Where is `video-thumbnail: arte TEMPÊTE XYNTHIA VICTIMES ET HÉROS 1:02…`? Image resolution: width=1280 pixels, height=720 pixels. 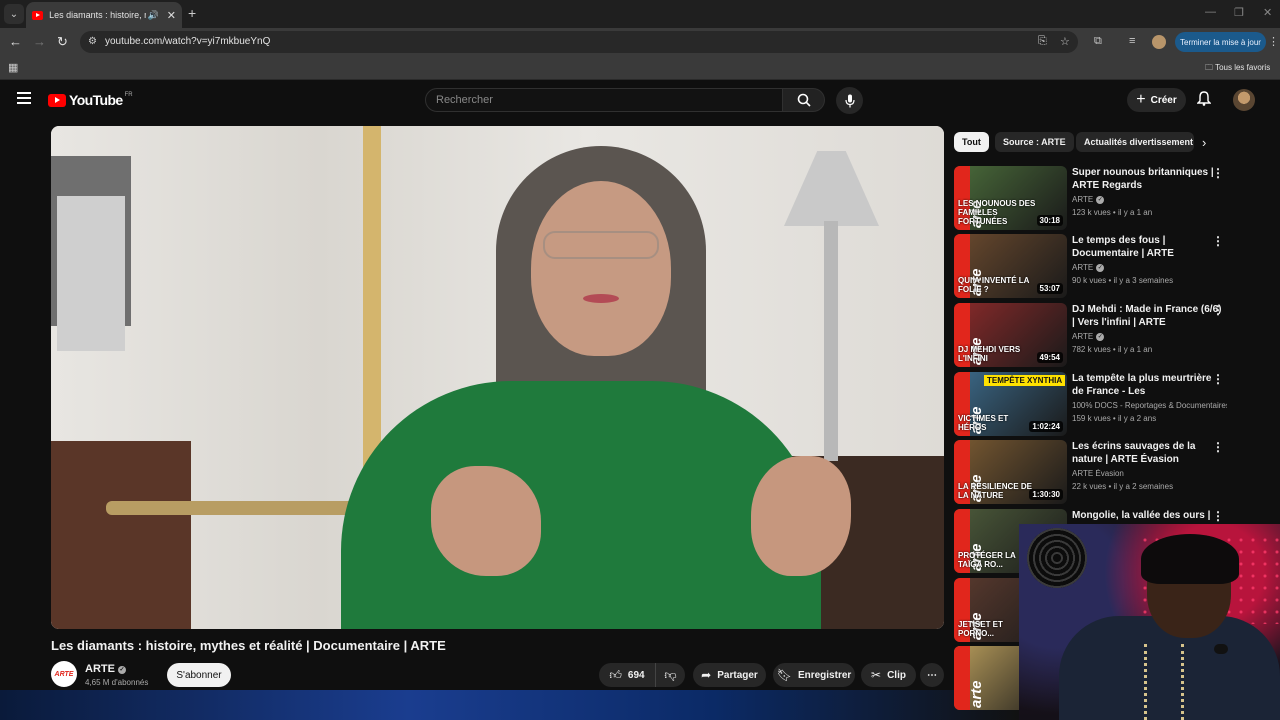
video-thumbnail: arte TEMPÊTE XYNTHIA VICTIMES ET HÉROS 1:02… is located at coordinates (1010, 404).